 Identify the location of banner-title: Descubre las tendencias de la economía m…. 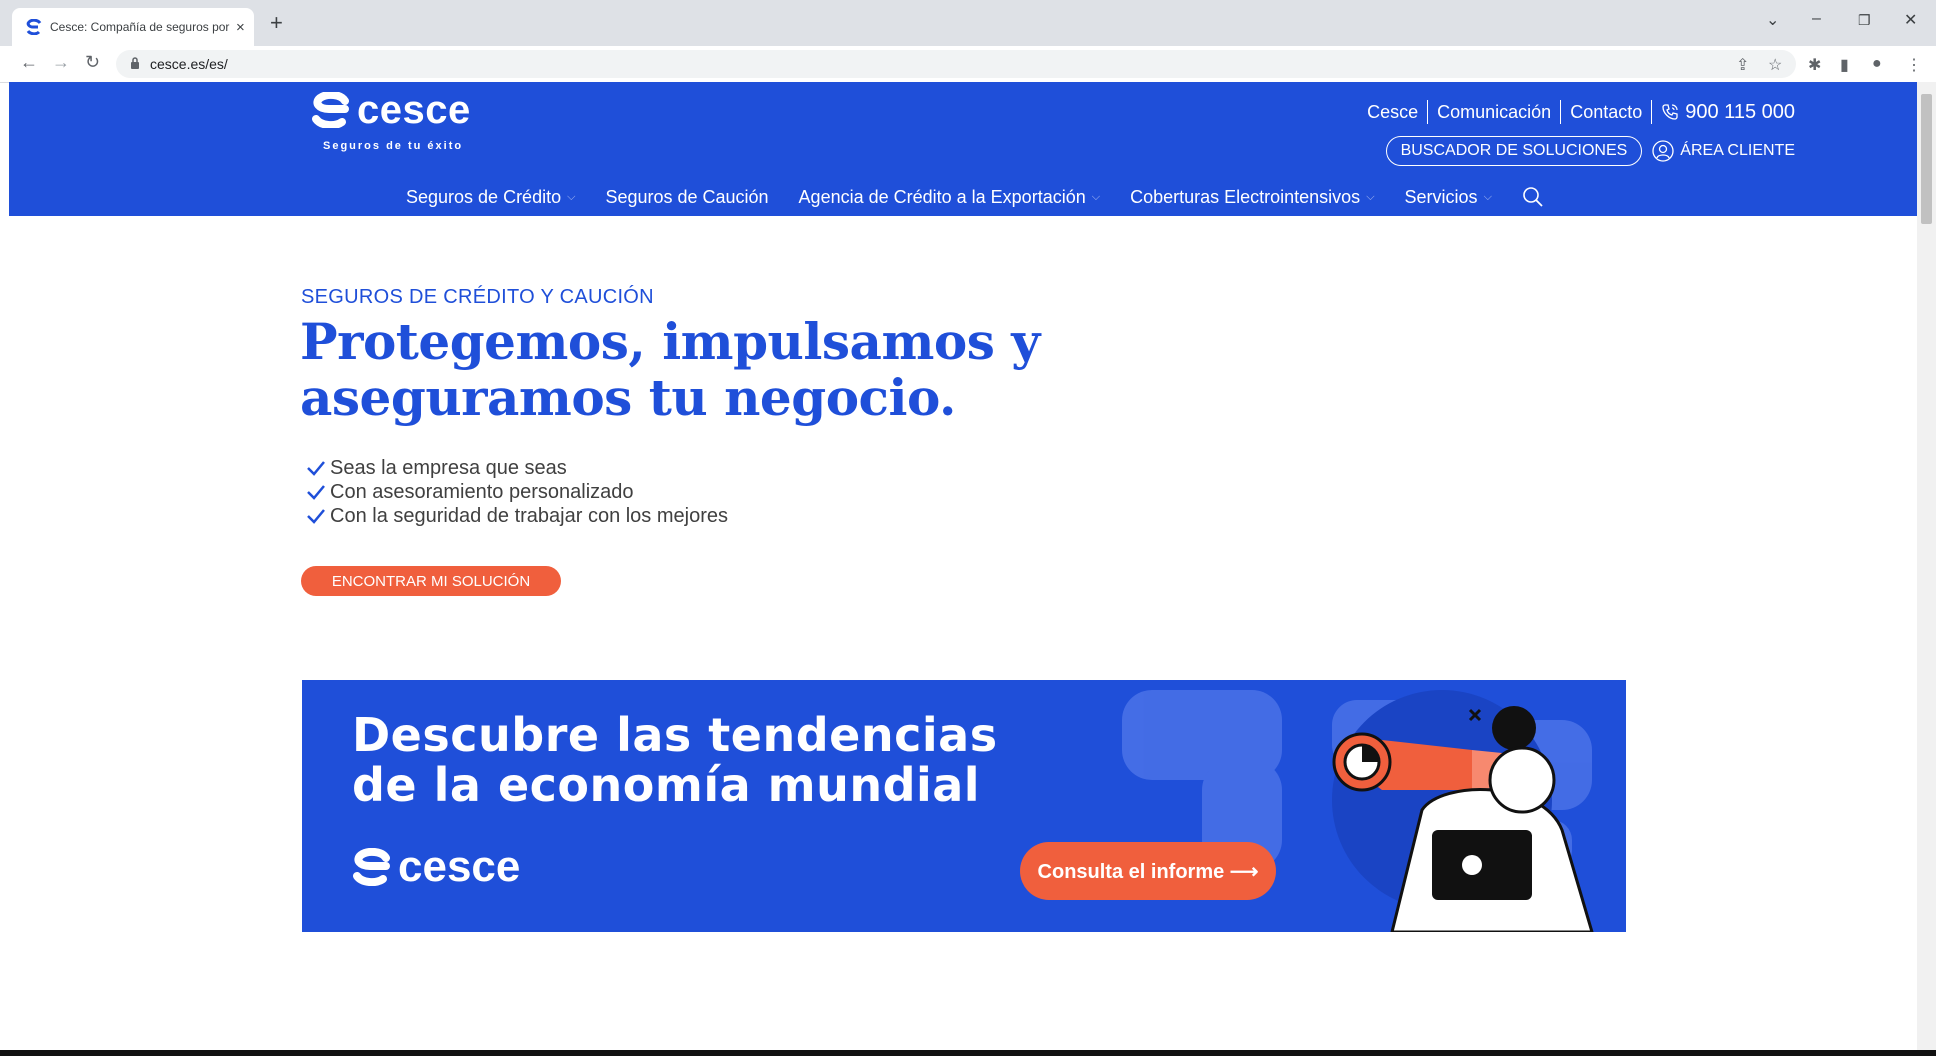
(675, 760).